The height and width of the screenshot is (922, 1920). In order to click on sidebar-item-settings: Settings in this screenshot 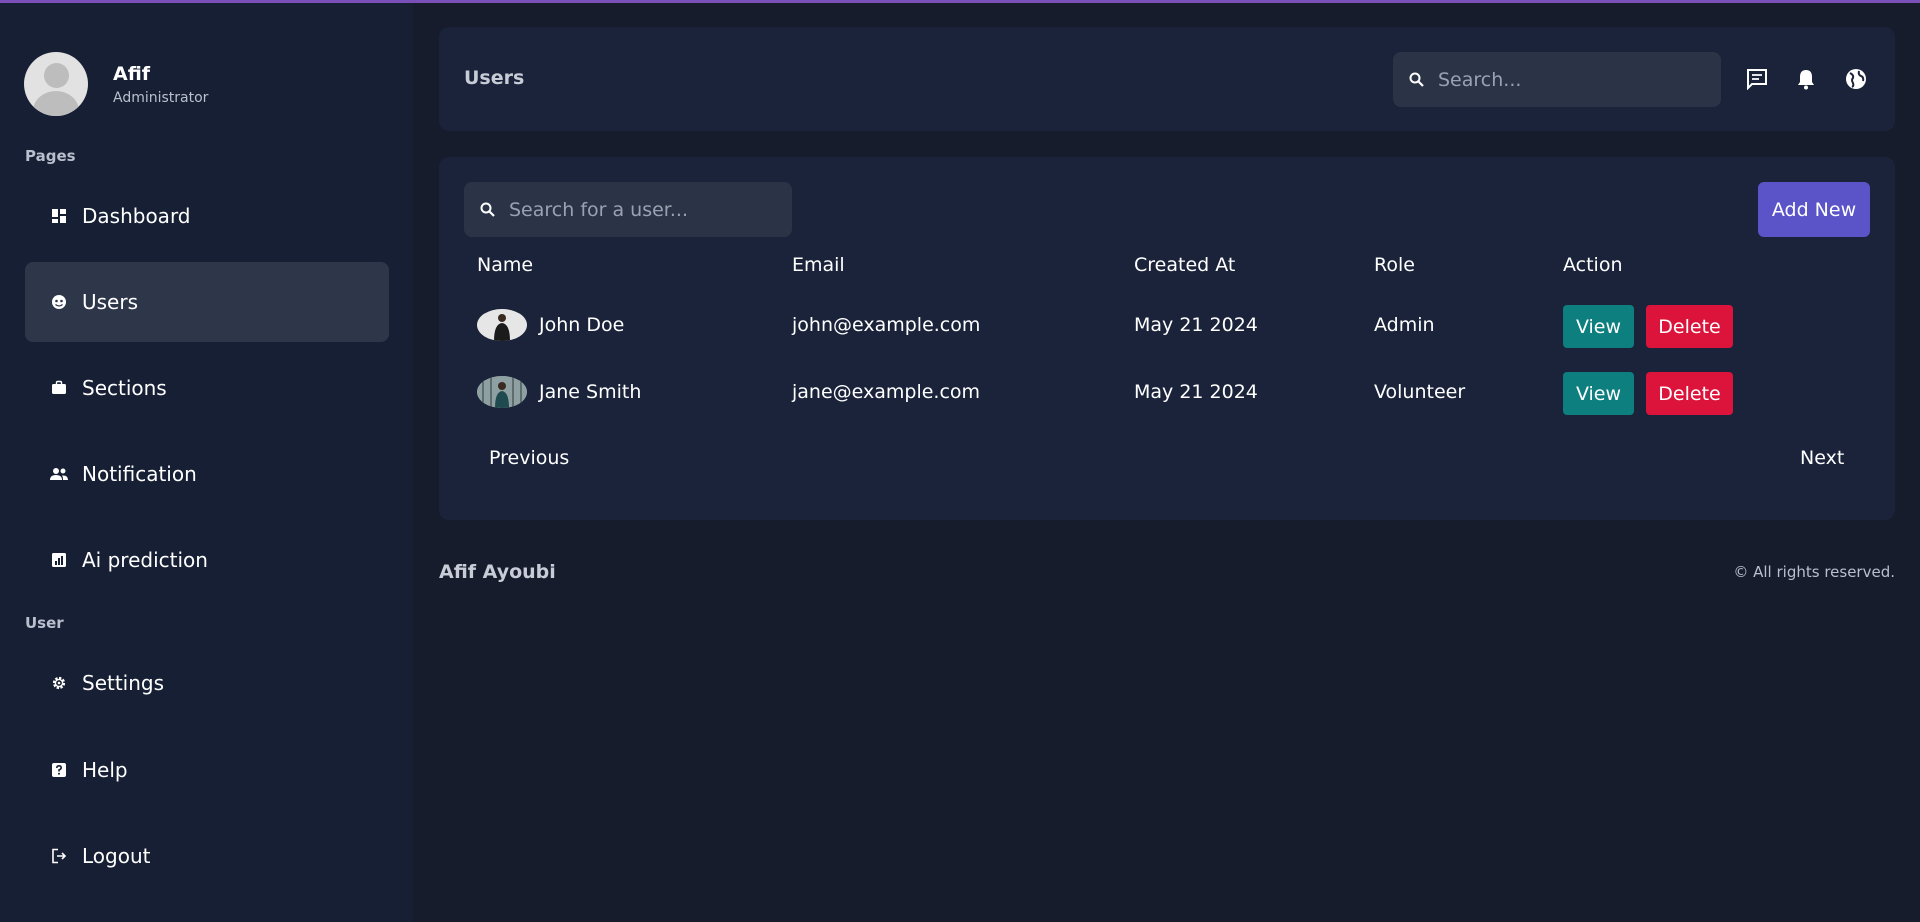, I will do `click(207, 683)`.